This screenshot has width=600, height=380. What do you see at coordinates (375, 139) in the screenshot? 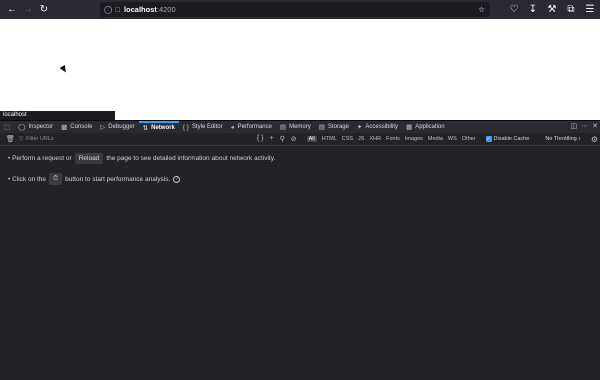
I see `type-filter-xhr: XHR` at bounding box center [375, 139].